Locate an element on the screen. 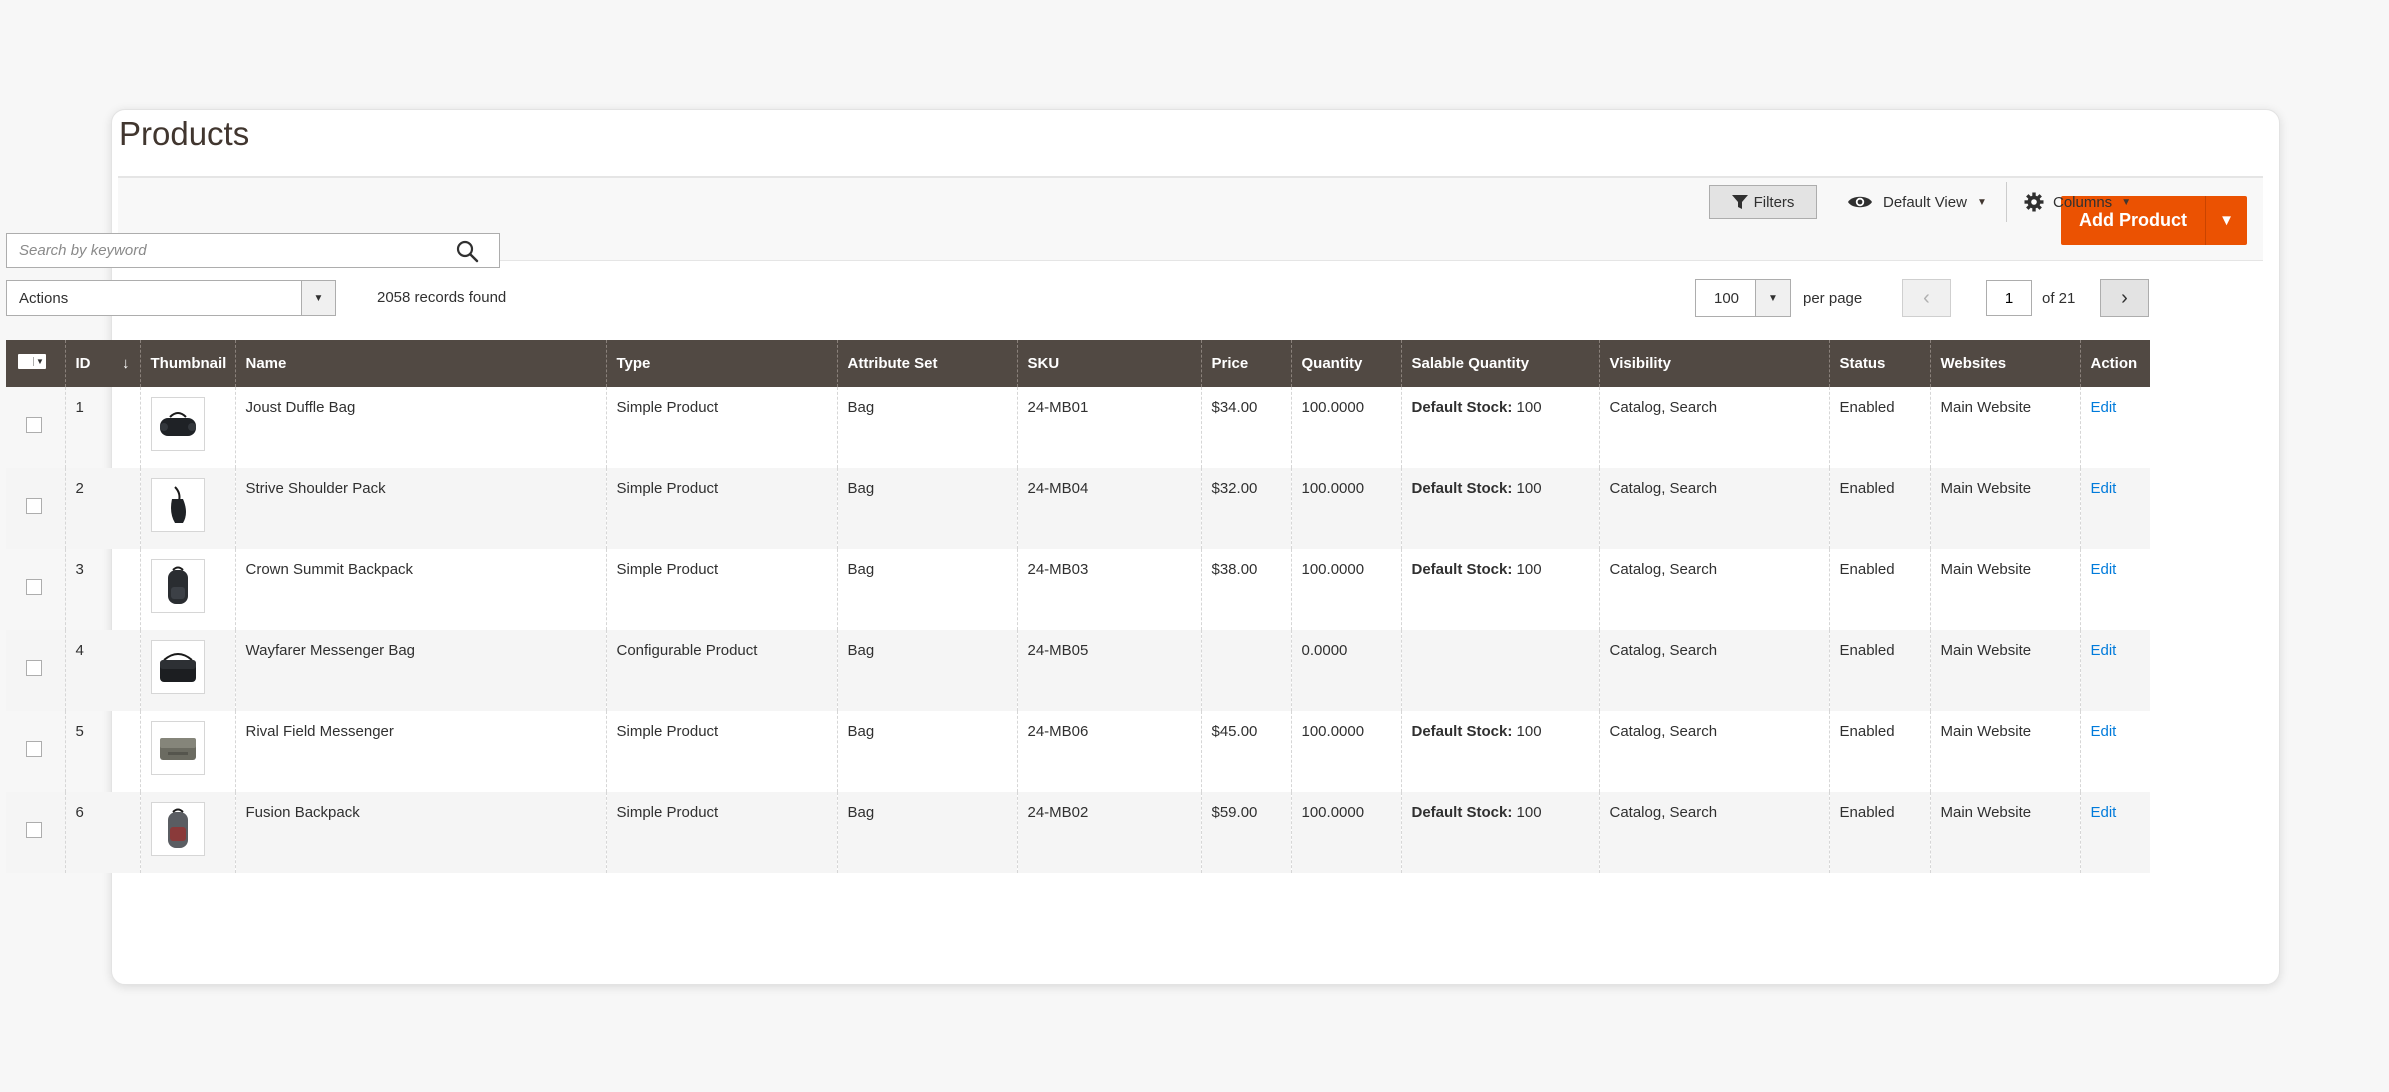 The width and height of the screenshot is (2389, 1092). cell-sku: 24-MB03 is located at coordinates (1108, 589).